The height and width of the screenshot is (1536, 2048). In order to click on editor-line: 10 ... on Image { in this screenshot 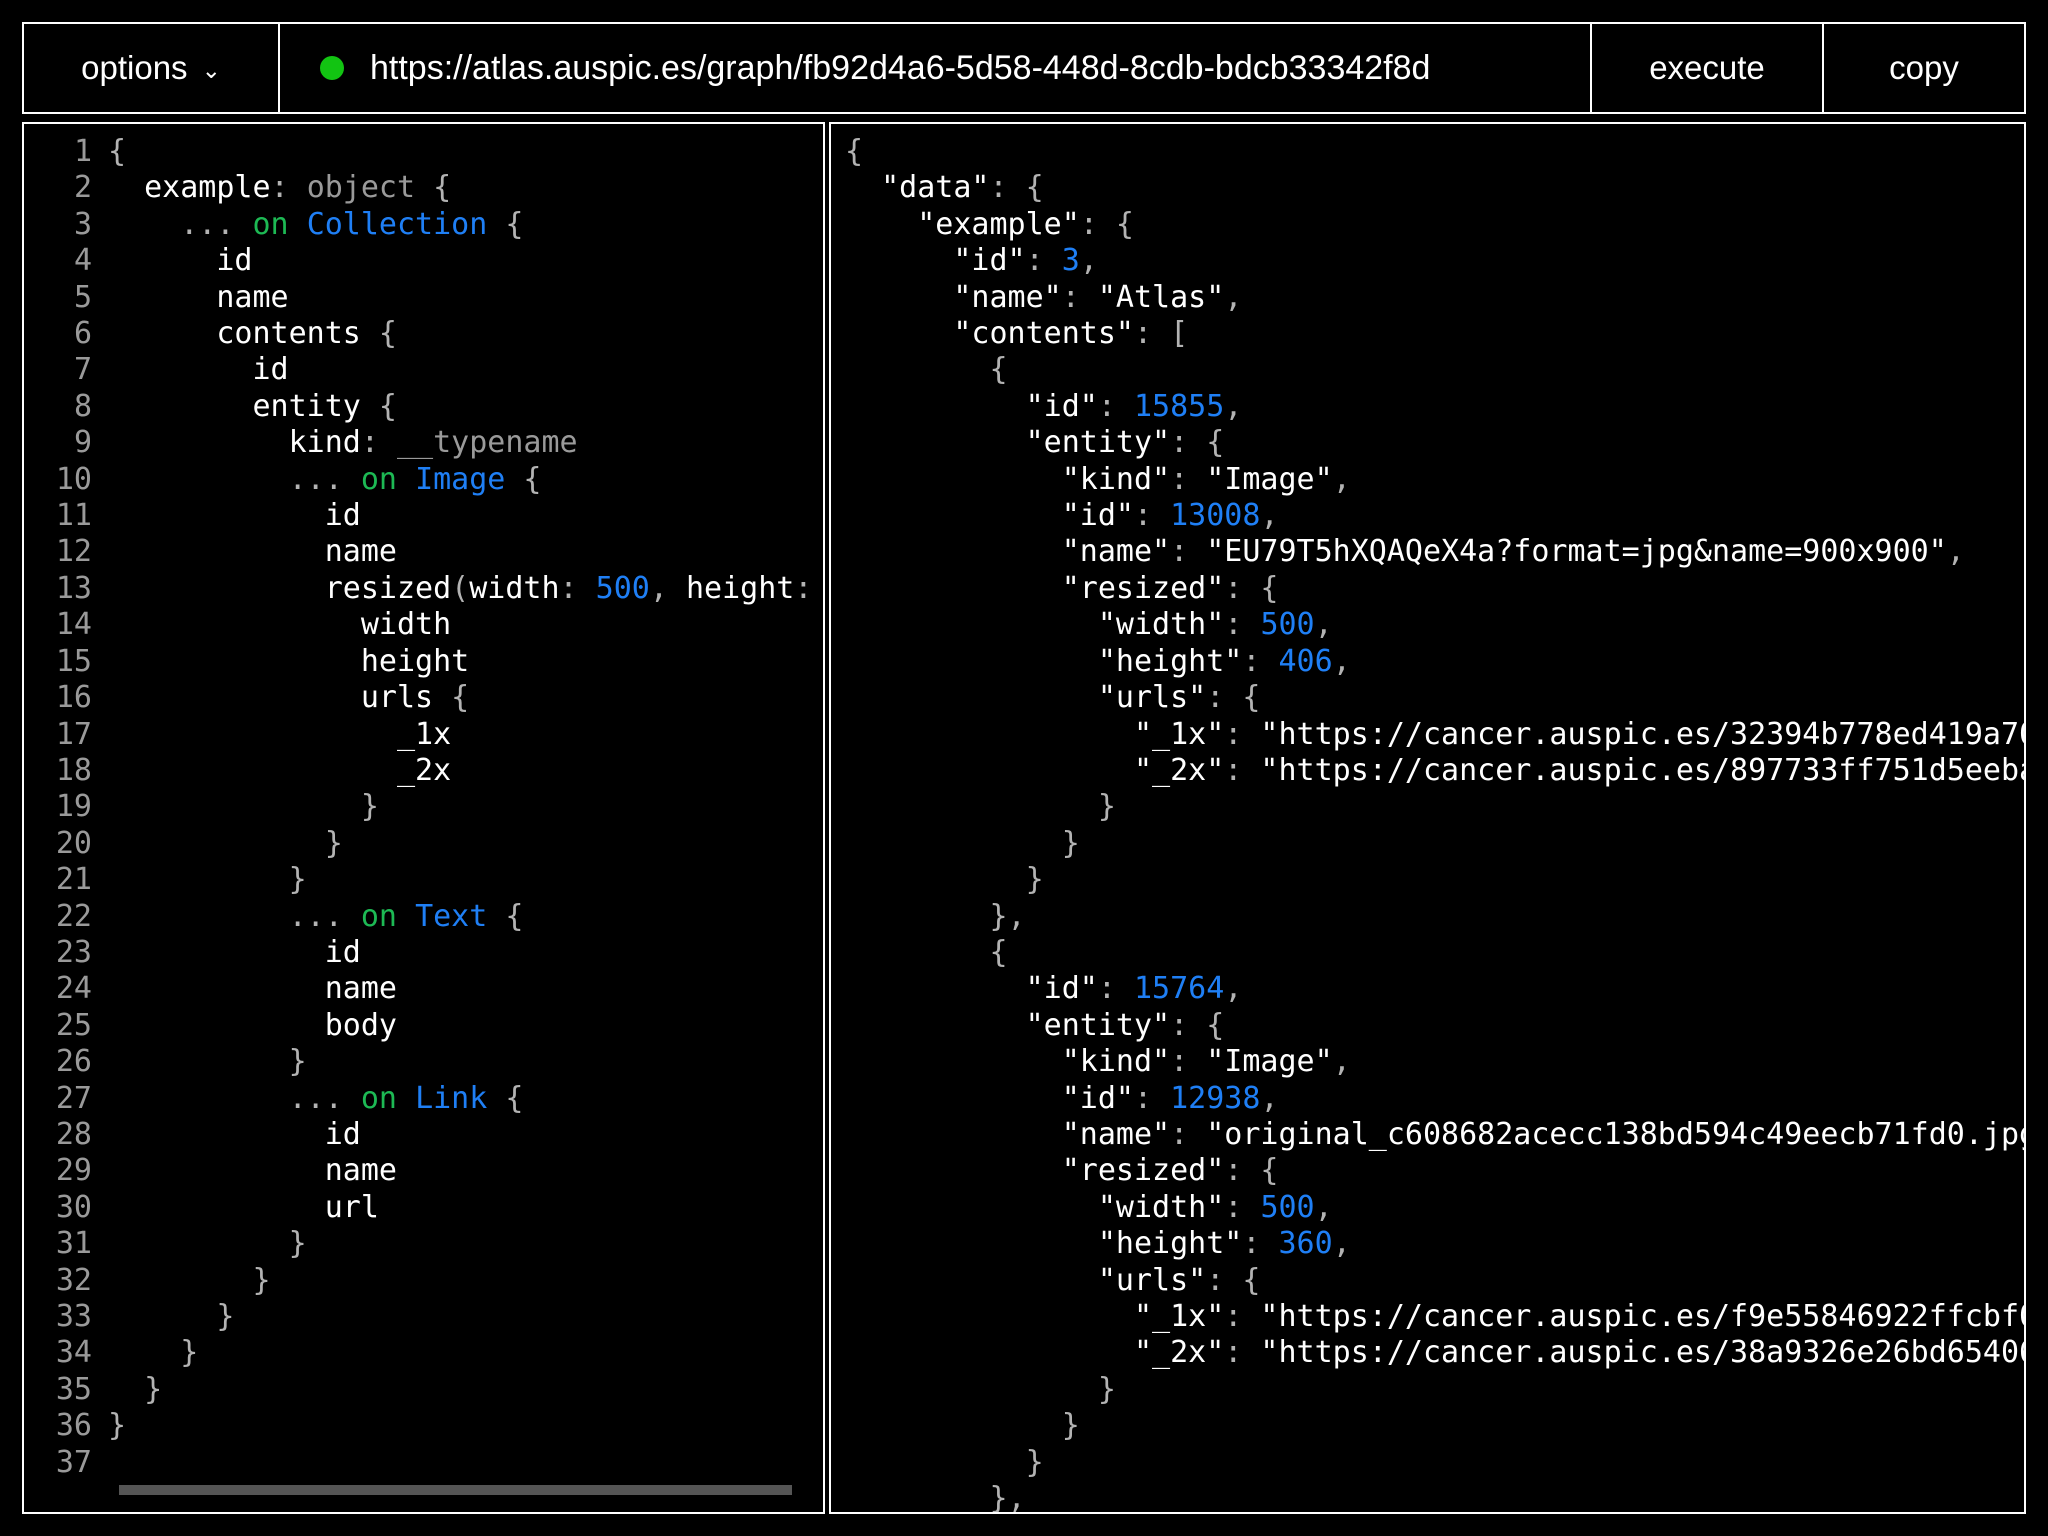, I will do `click(423, 479)`.